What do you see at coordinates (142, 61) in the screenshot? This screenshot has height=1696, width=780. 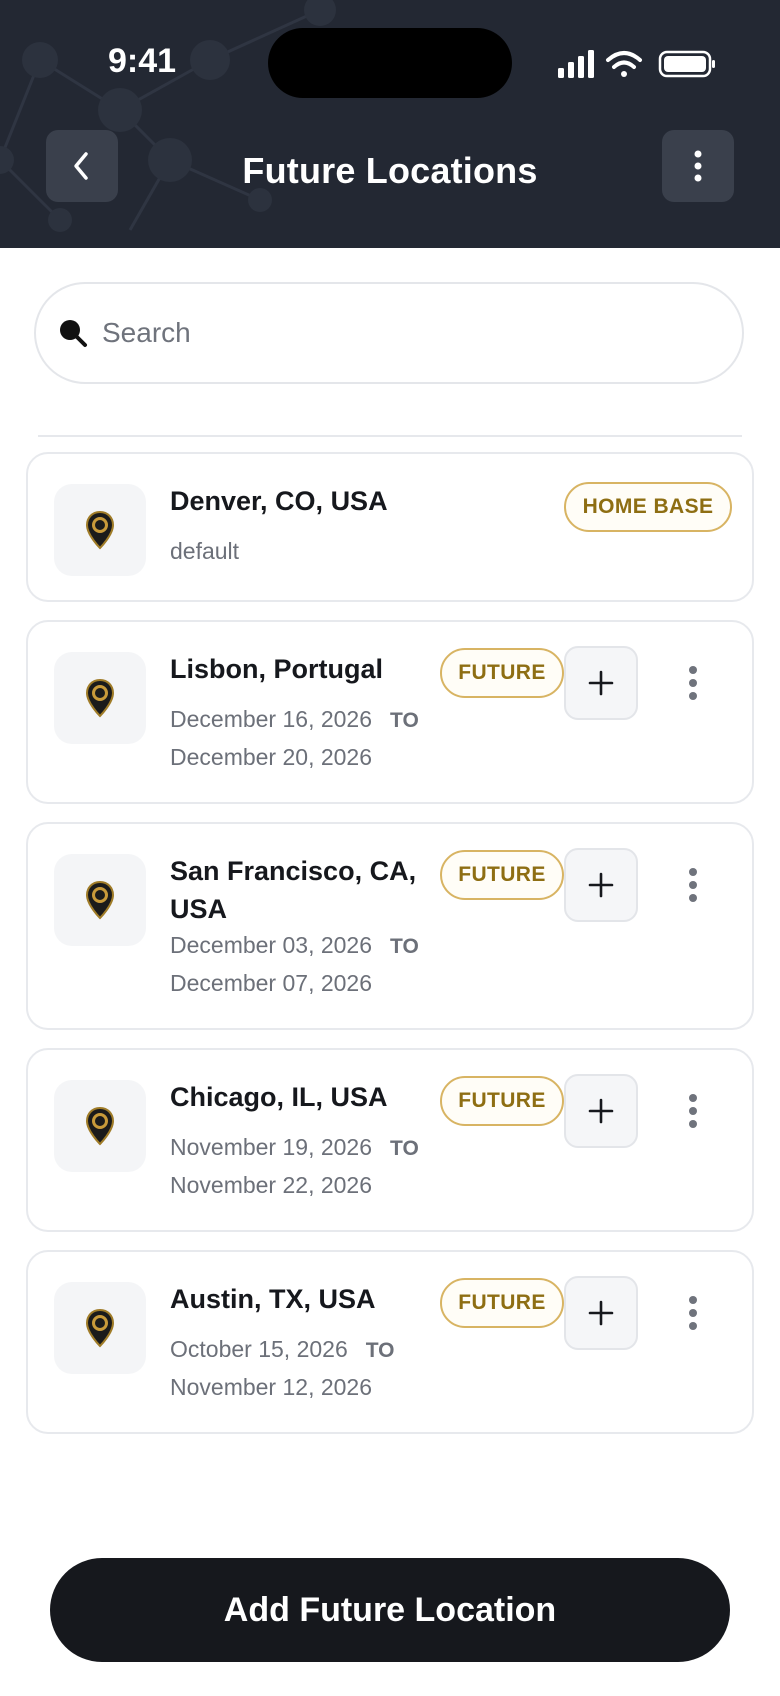 I see `status-time: 9:41` at bounding box center [142, 61].